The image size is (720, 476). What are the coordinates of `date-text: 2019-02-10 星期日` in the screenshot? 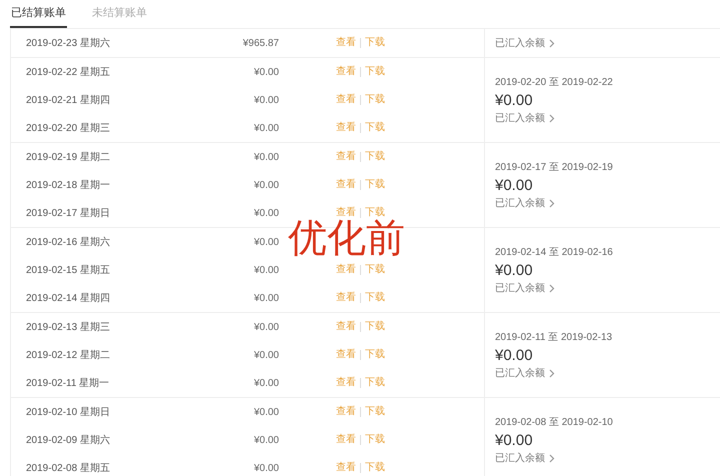 It's located at (68, 413).